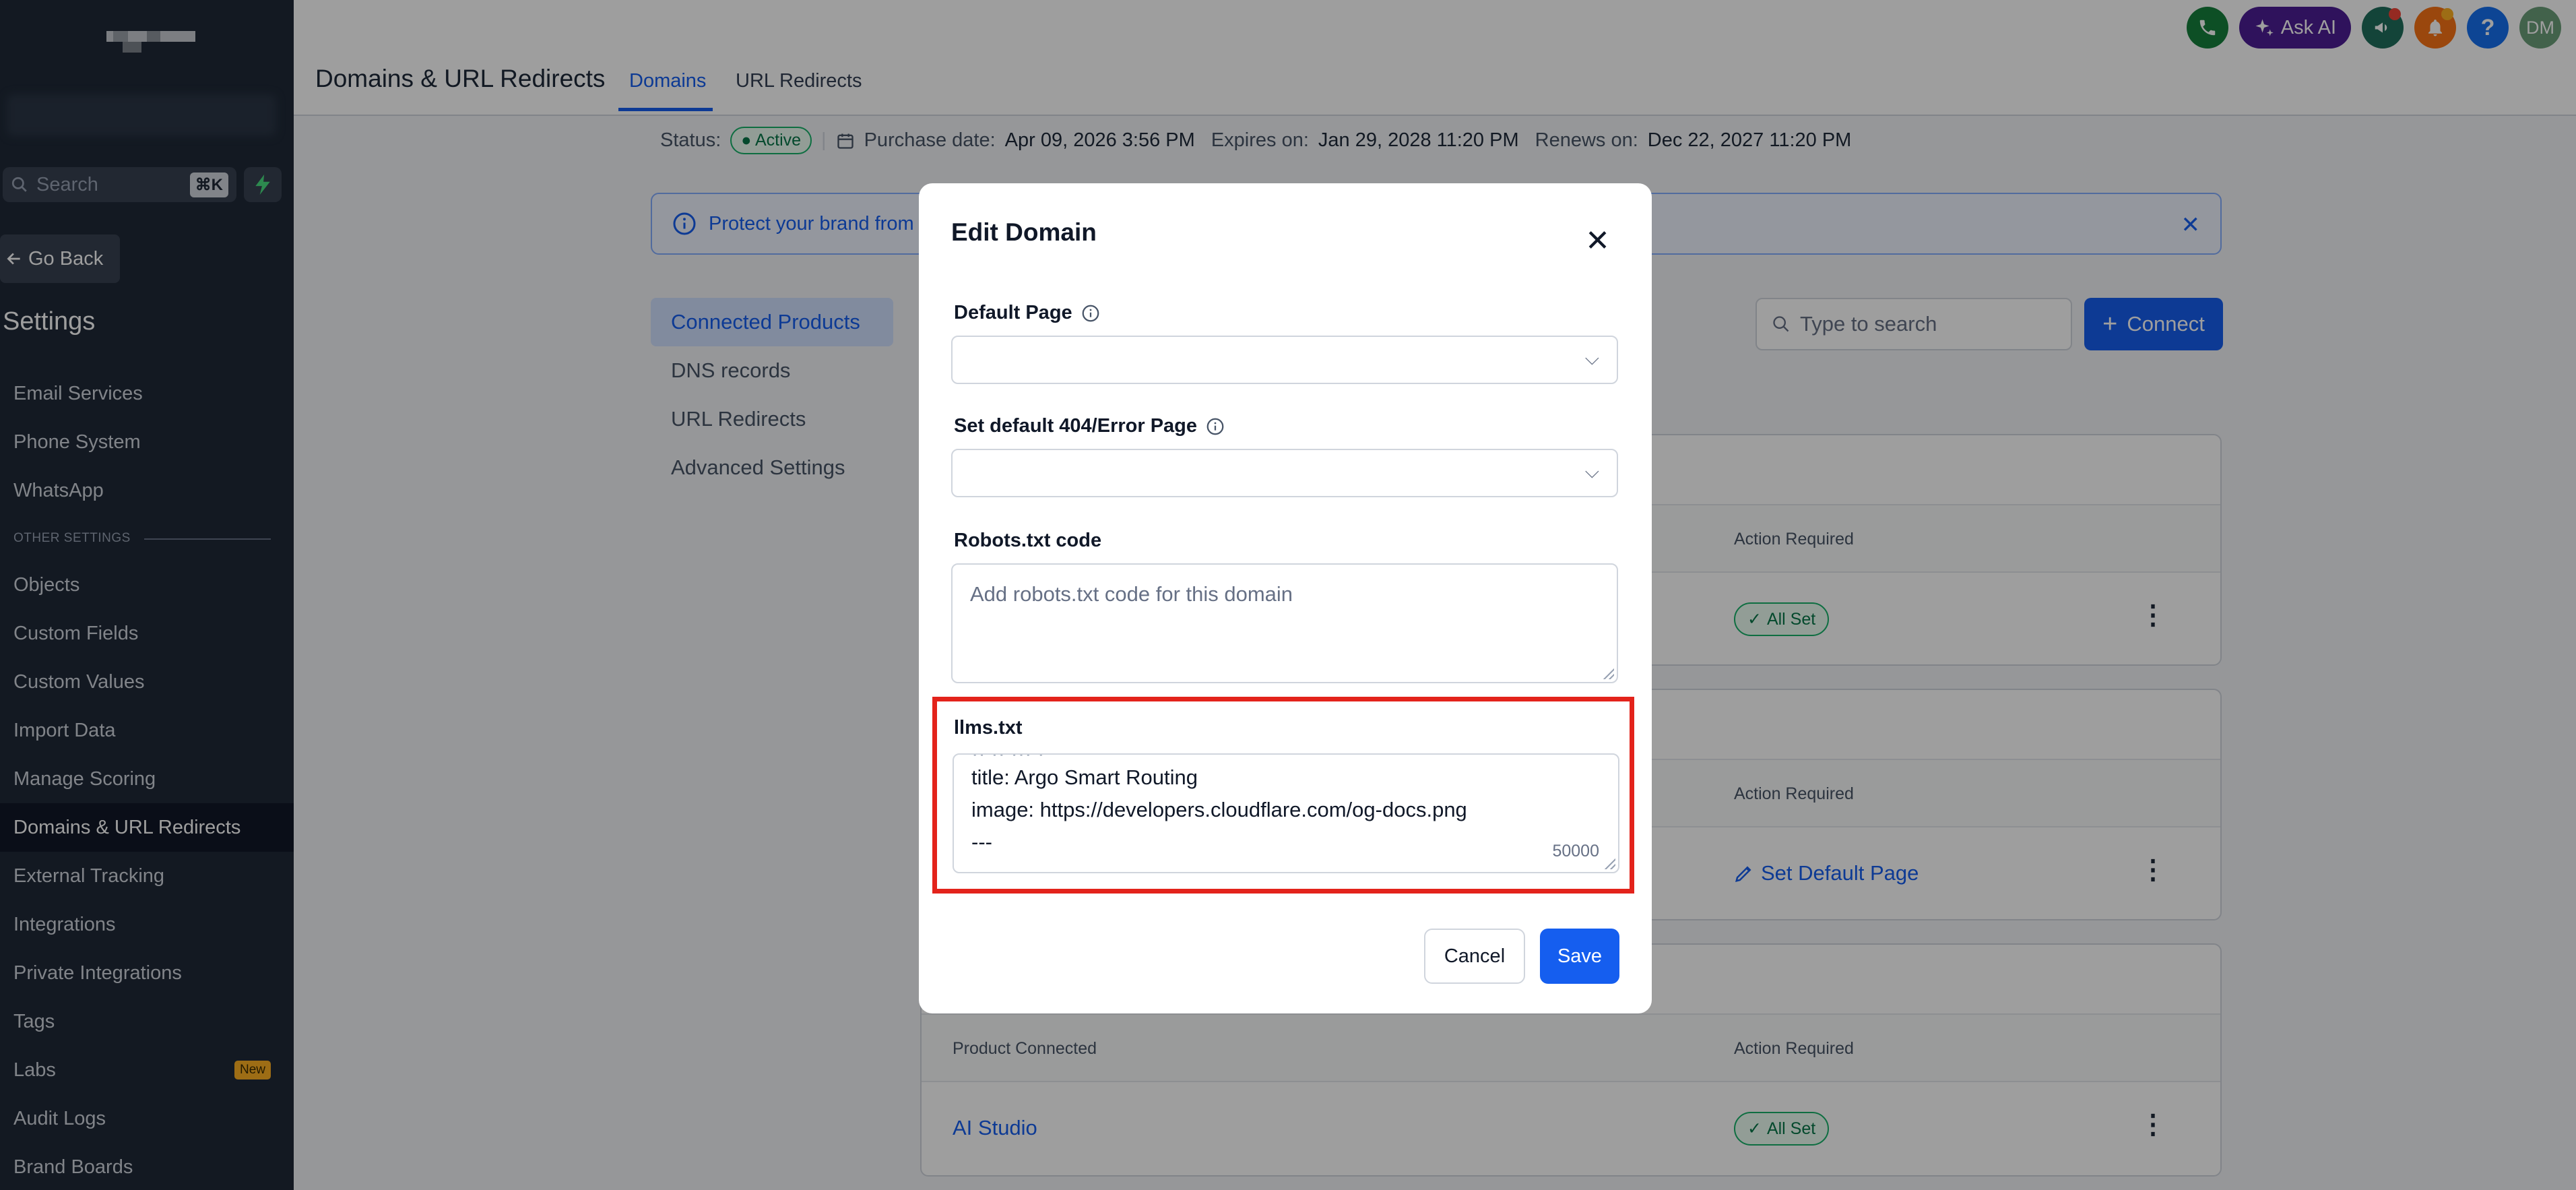  I want to click on default-page-select: ⌵, so click(1284, 360).